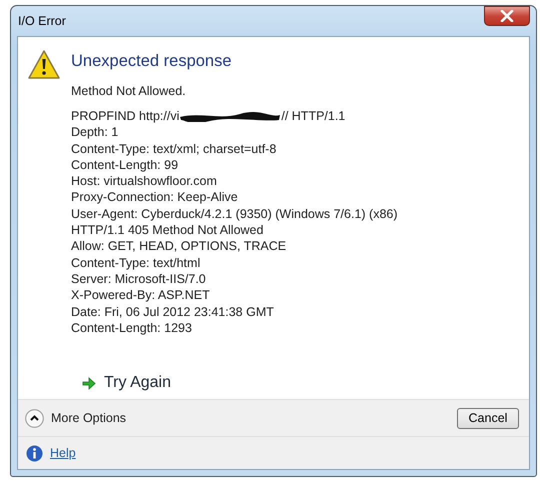 The height and width of the screenshot is (481, 540). I want to click on more-options-toggle: More Options, so click(75, 418).